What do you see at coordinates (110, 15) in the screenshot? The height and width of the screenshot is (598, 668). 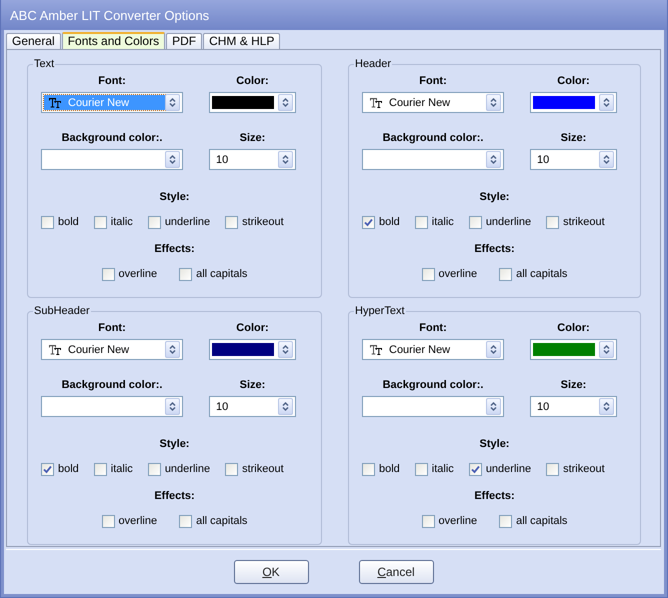 I see `window-title: ABC Amber LIT Converter Options` at bounding box center [110, 15].